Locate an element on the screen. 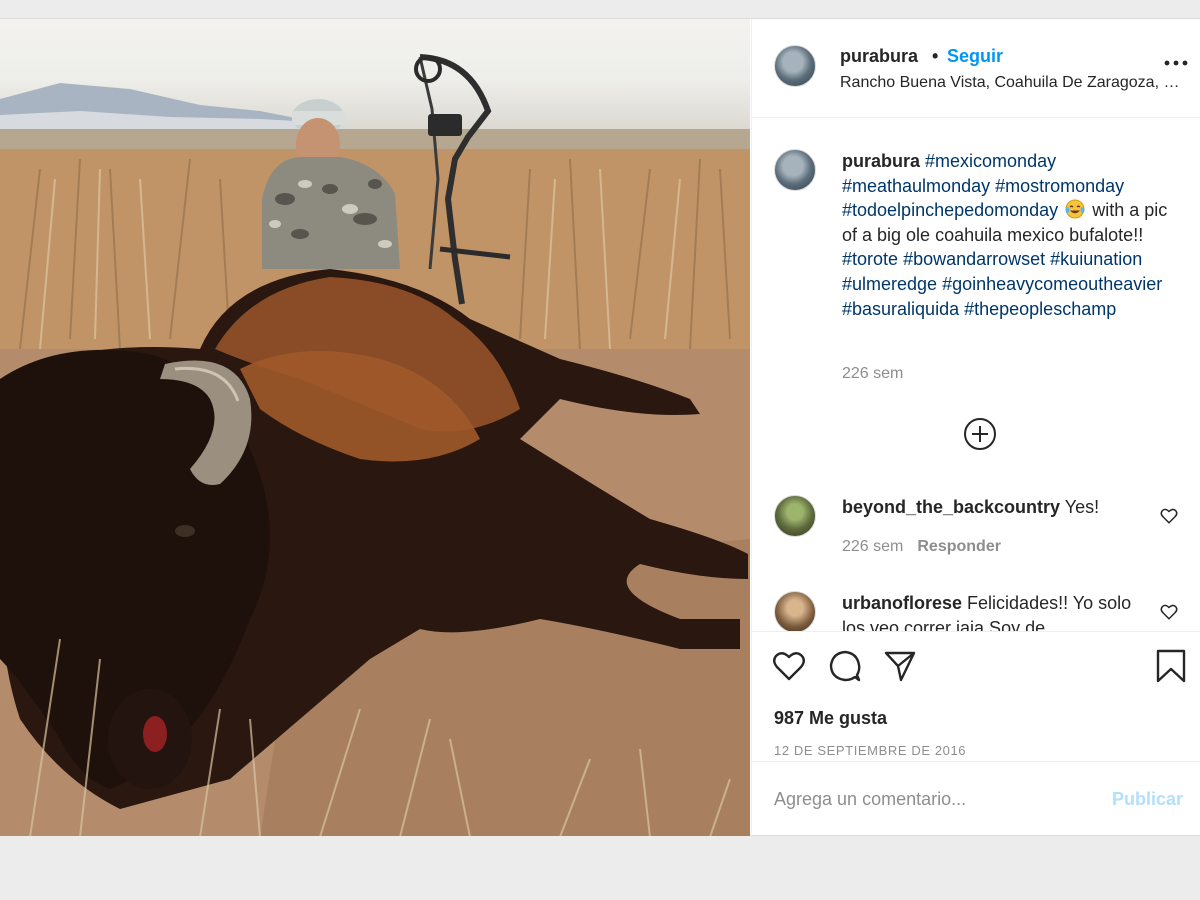  bookmark-icon is located at coordinates (1171, 666).